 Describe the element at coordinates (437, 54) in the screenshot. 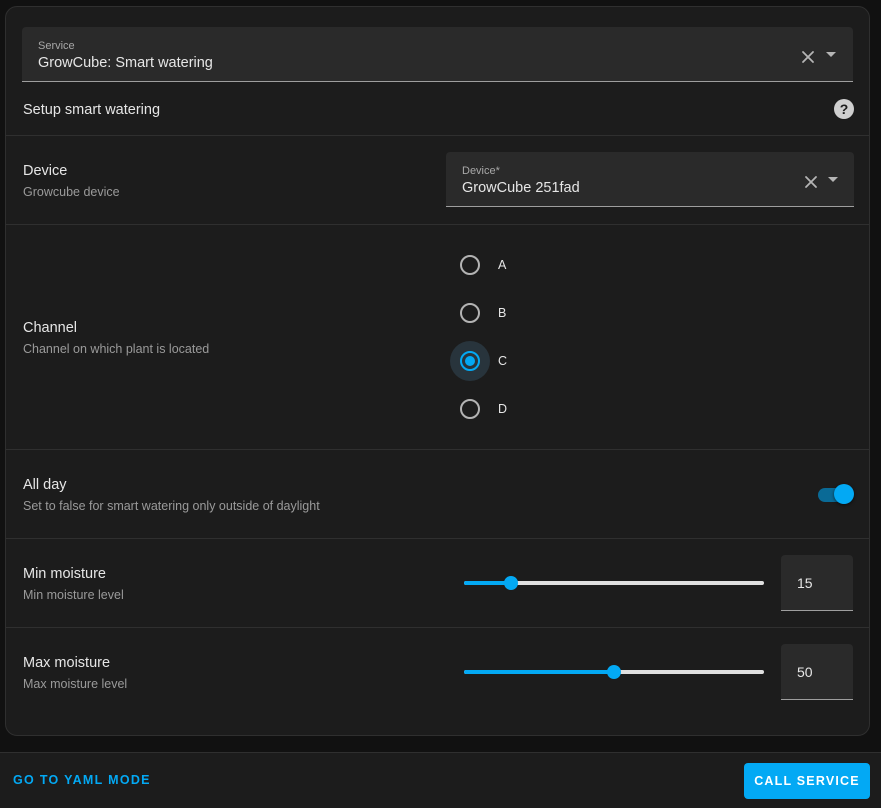

I see `service-picker: Service GrowCube: Smart watering` at that location.